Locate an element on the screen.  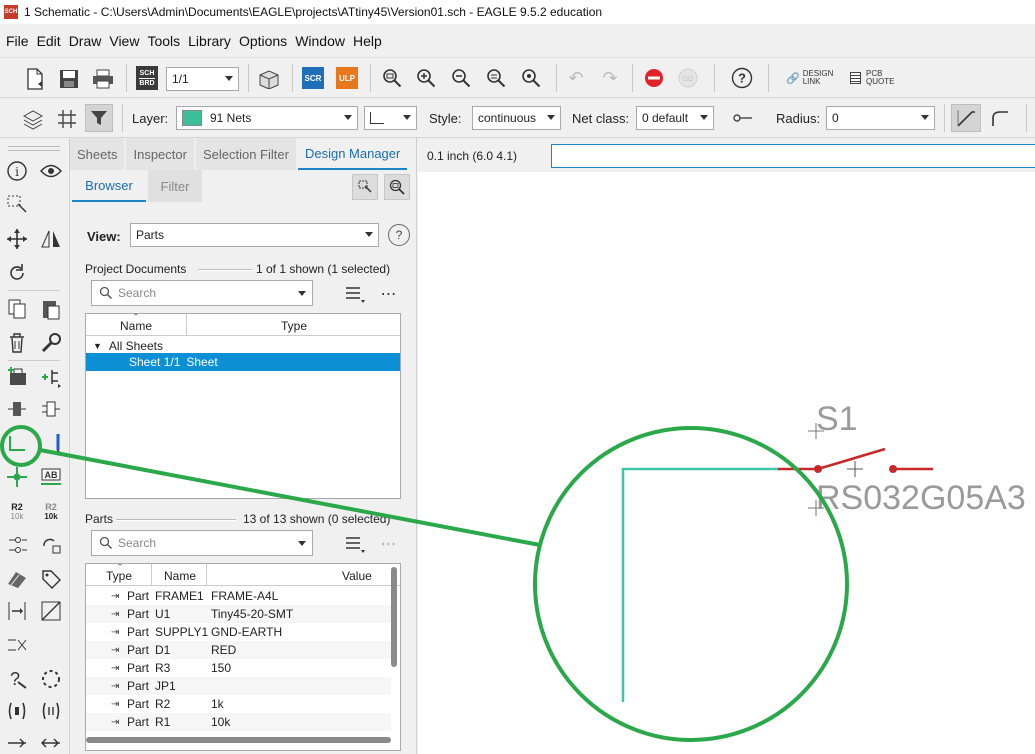
undo-icon: ↶ is located at coordinates (576, 78).